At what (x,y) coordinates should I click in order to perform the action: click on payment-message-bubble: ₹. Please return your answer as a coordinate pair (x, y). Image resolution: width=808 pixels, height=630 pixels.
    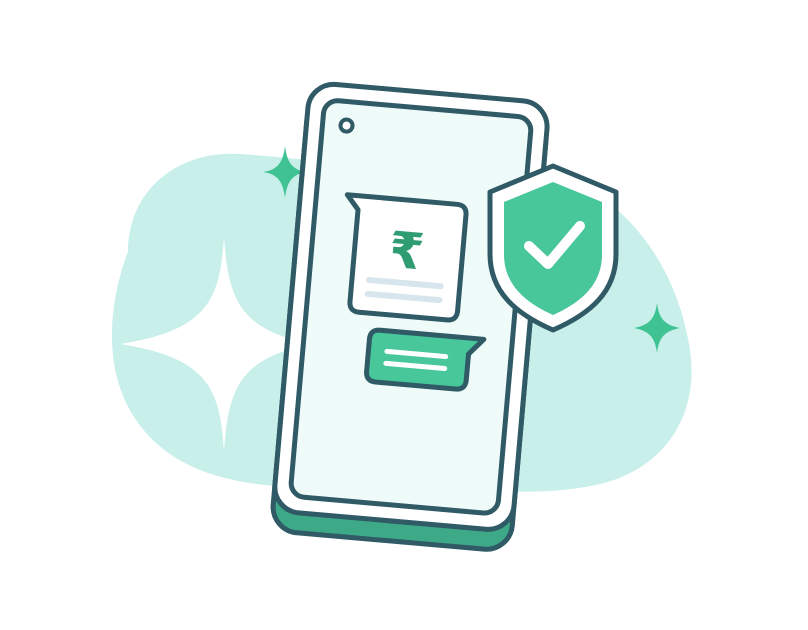
    Looking at the image, I should click on (406, 257).